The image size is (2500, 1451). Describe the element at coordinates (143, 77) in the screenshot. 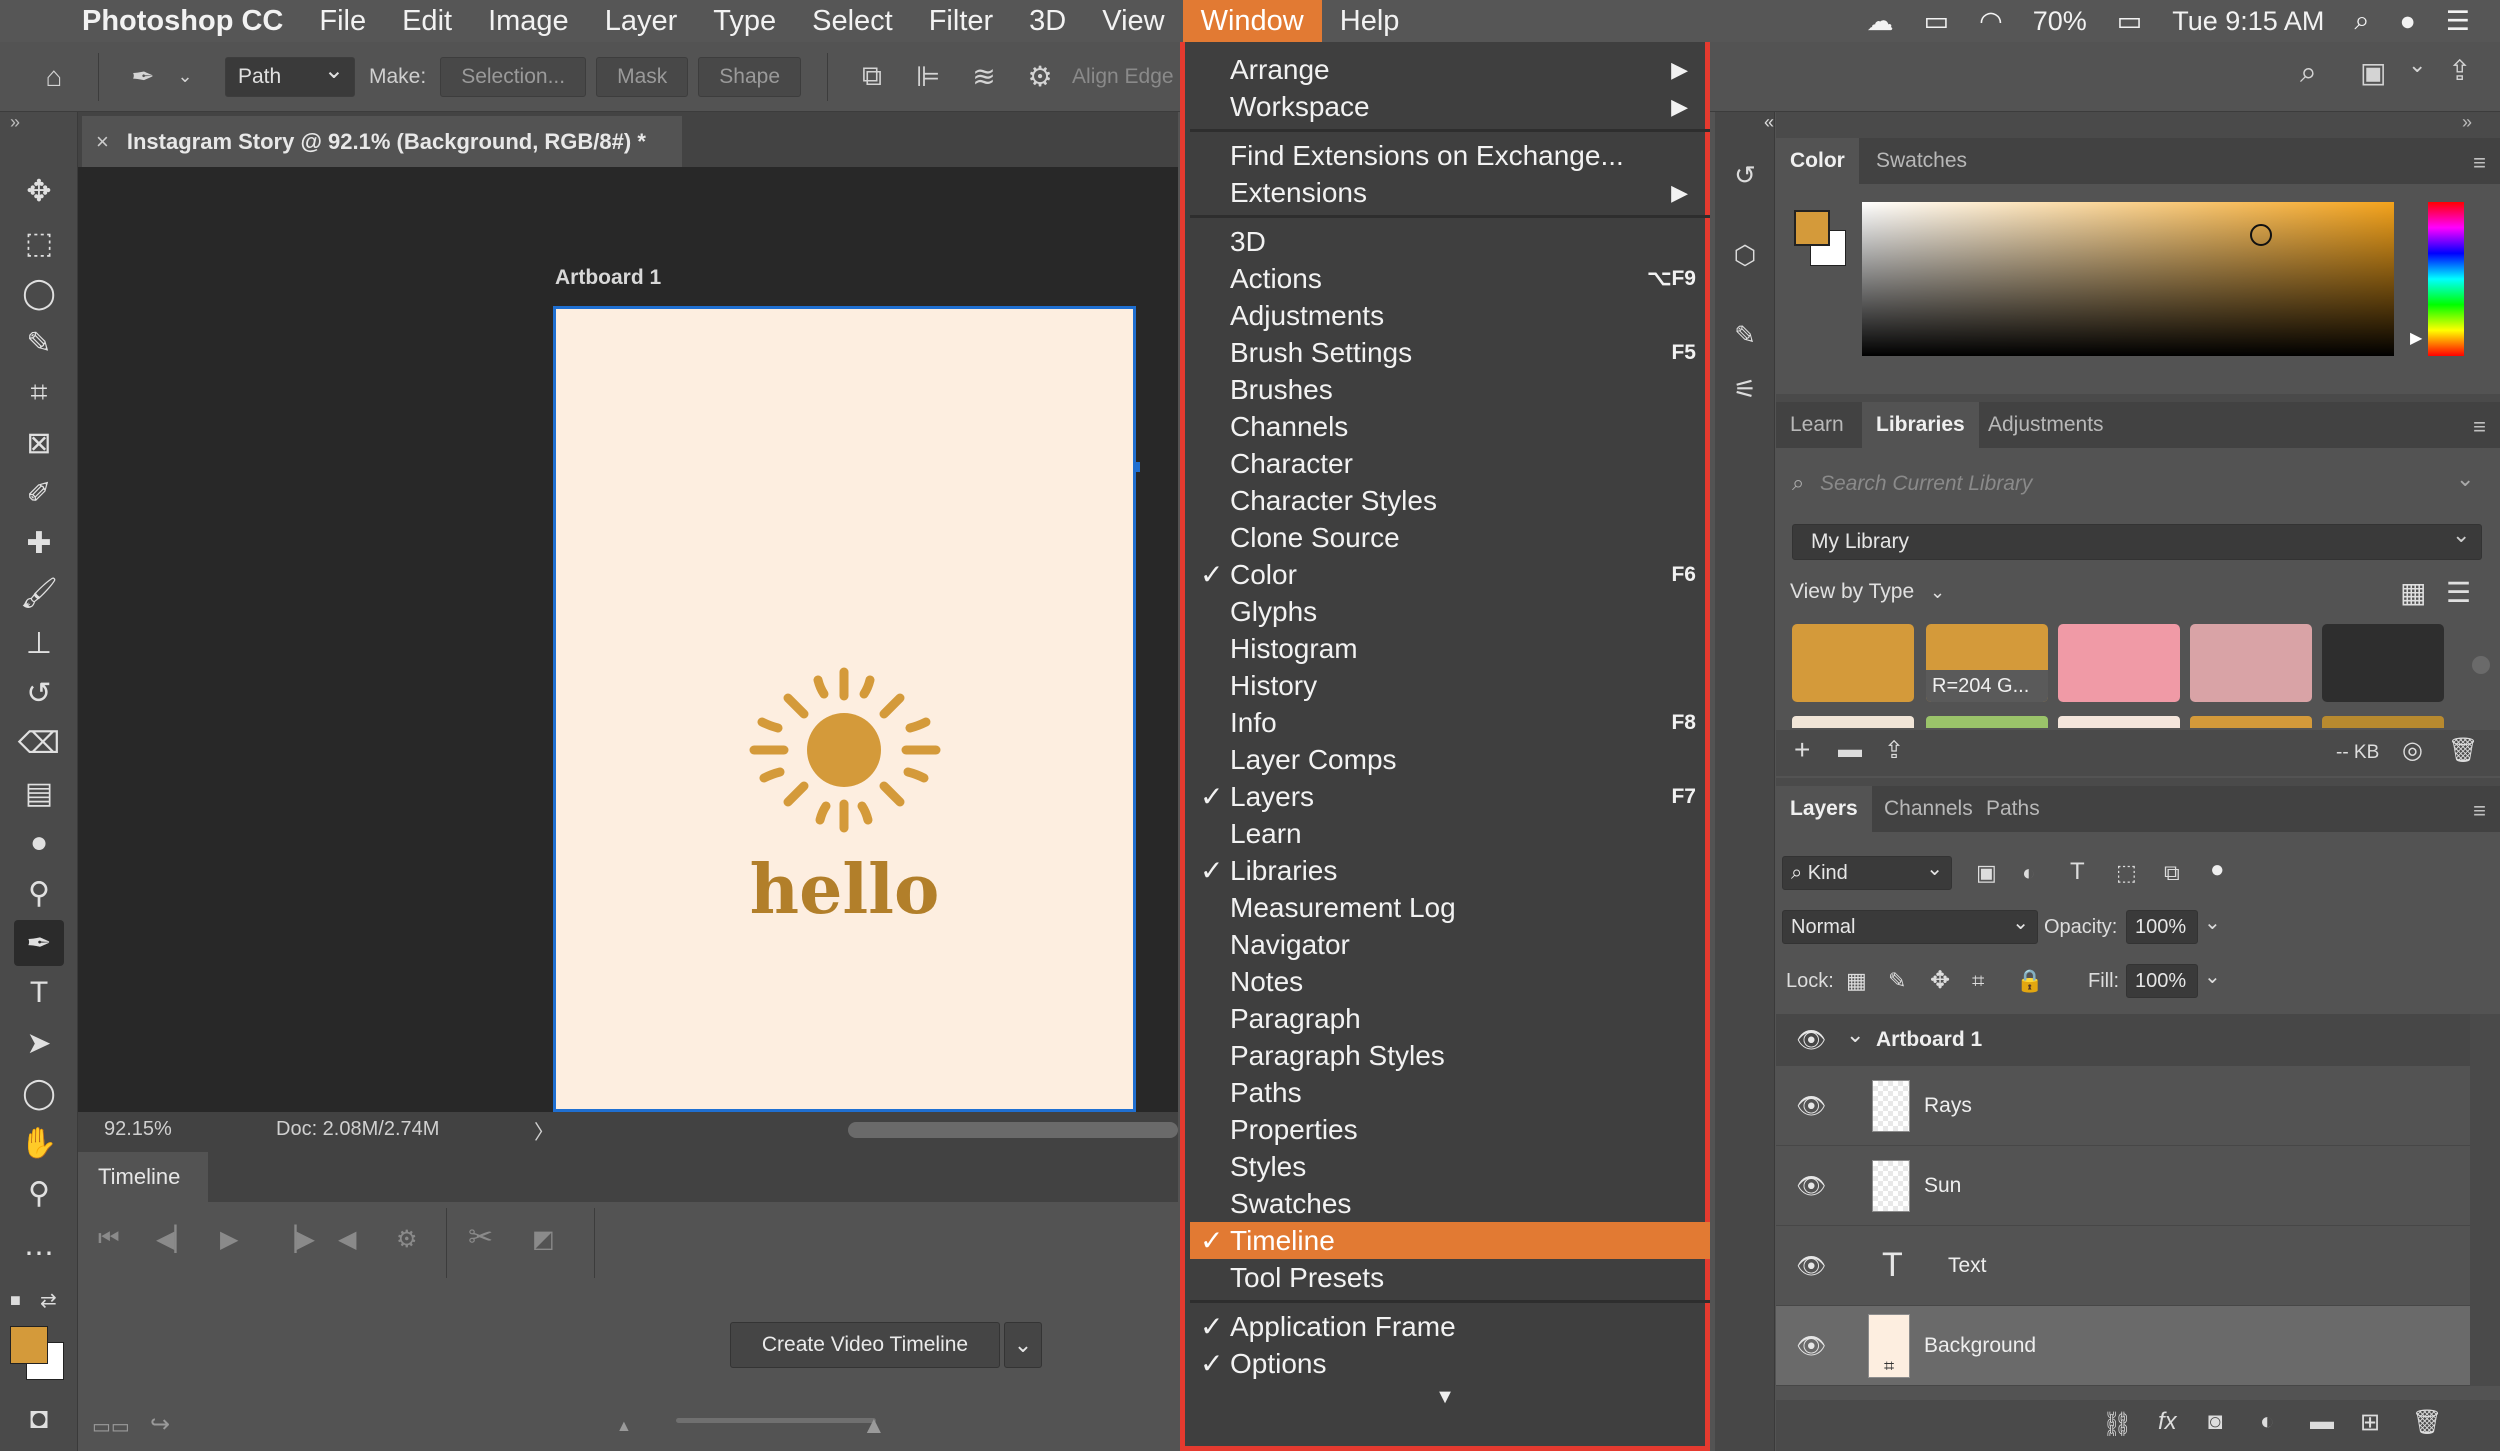

I see `pen-tool-preset-icon: ✒` at that location.